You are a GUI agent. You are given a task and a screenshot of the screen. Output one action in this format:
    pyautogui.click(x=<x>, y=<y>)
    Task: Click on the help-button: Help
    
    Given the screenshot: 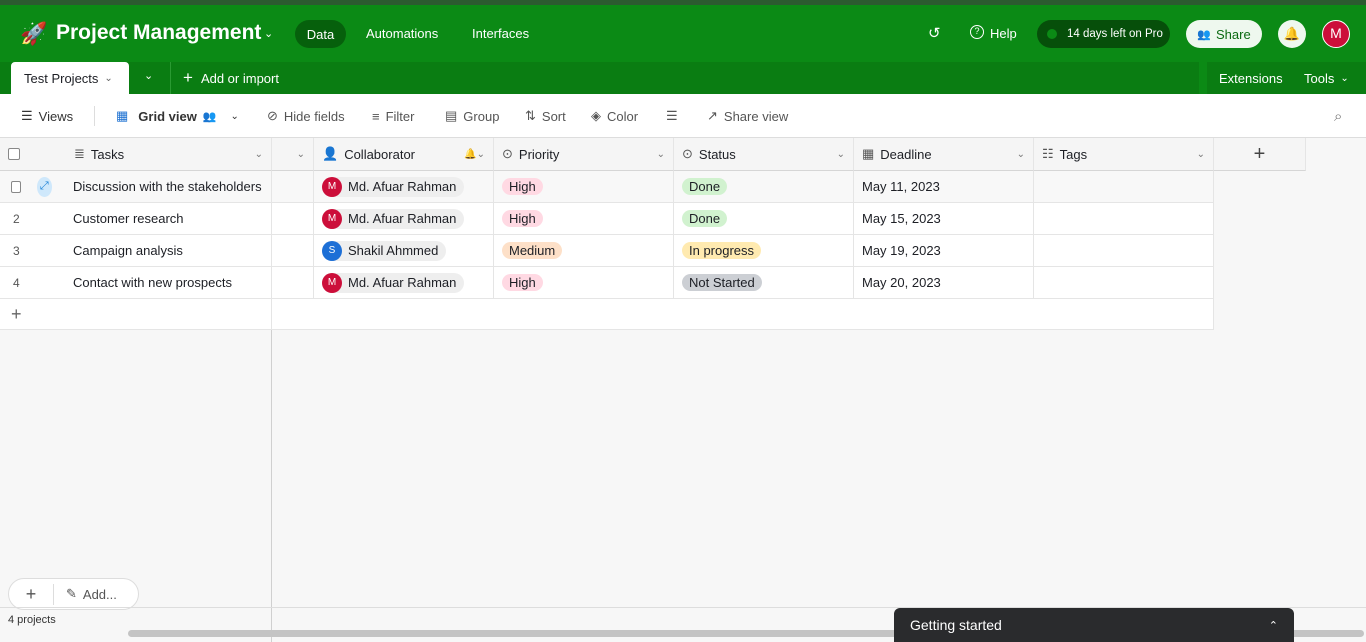 What is the action you would take?
    pyautogui.click(x=1003, y=33)
    